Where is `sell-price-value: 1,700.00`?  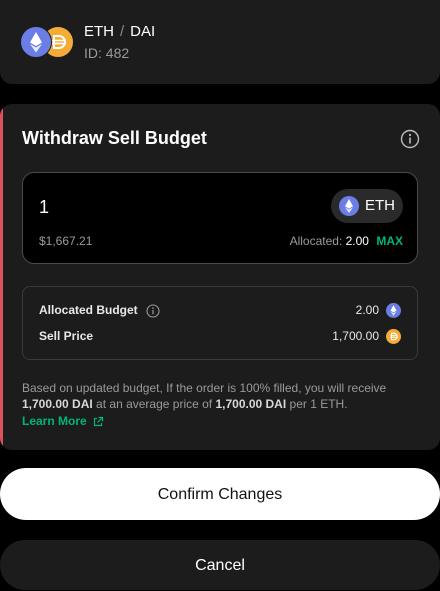
sell-price-value: 1,700.00 is located at coordinates (355, 336).